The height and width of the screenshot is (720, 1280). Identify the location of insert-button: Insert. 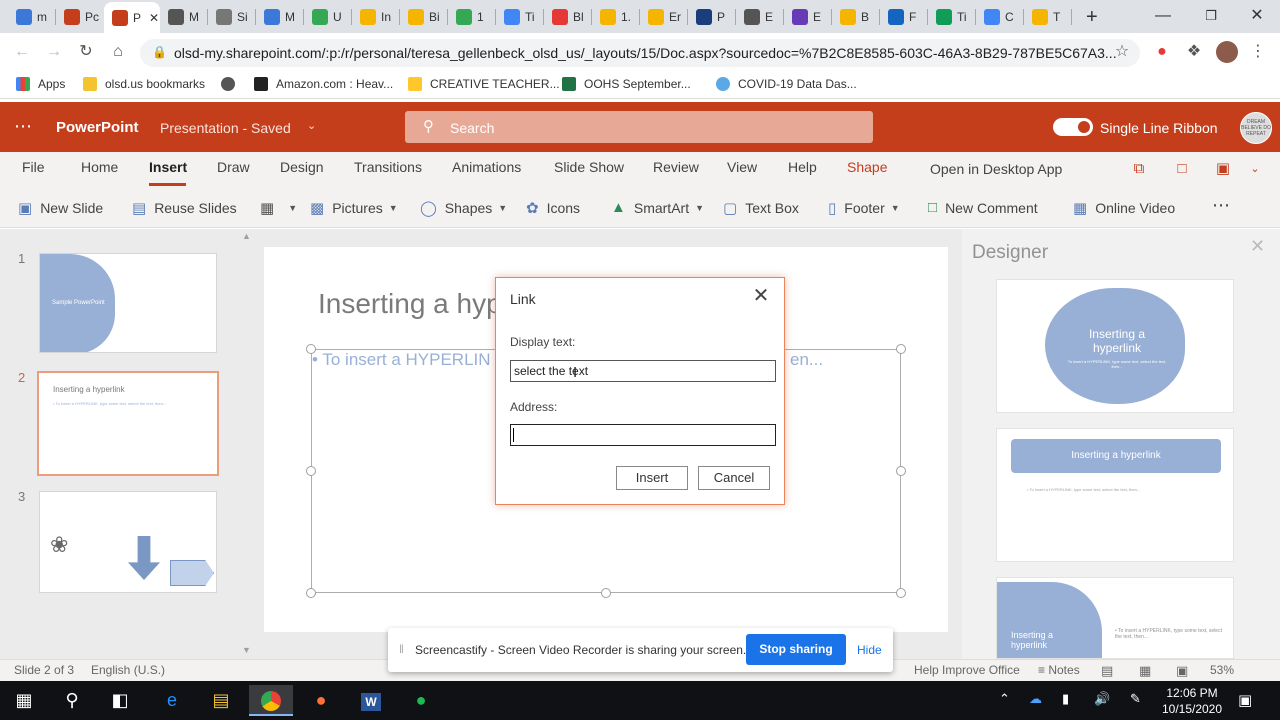
(652, 478).